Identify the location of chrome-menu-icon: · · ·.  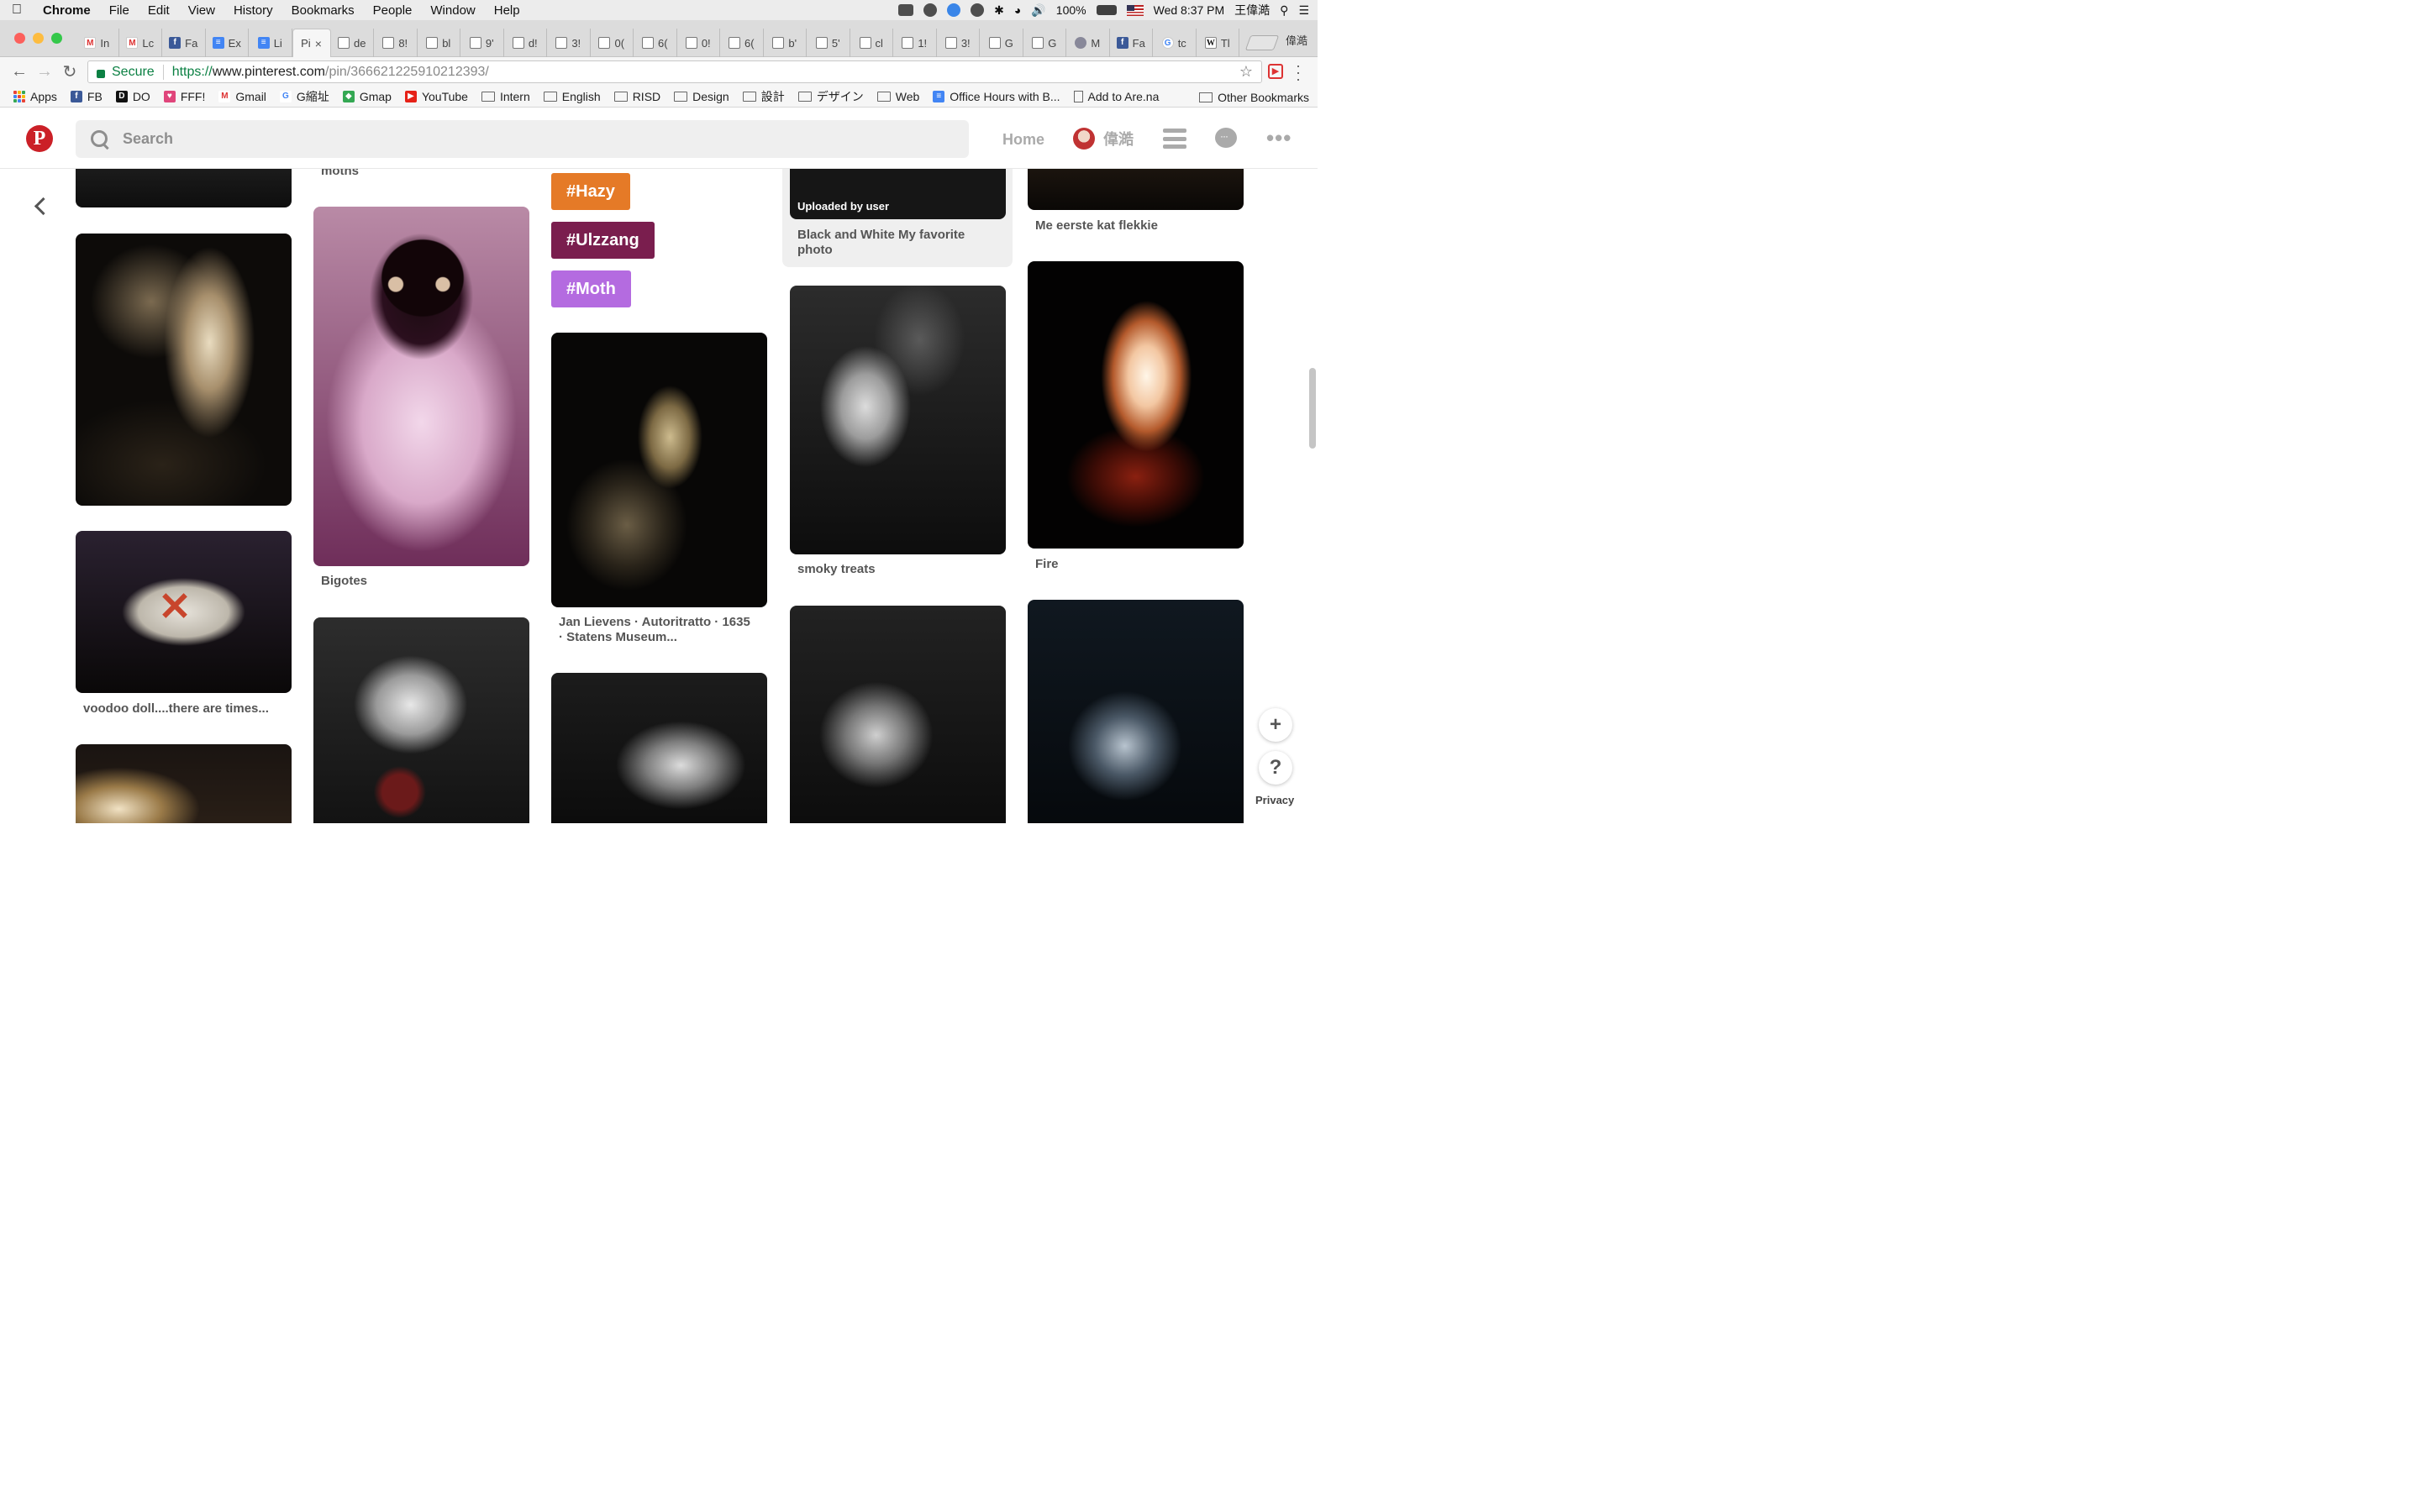
(1298, 72).